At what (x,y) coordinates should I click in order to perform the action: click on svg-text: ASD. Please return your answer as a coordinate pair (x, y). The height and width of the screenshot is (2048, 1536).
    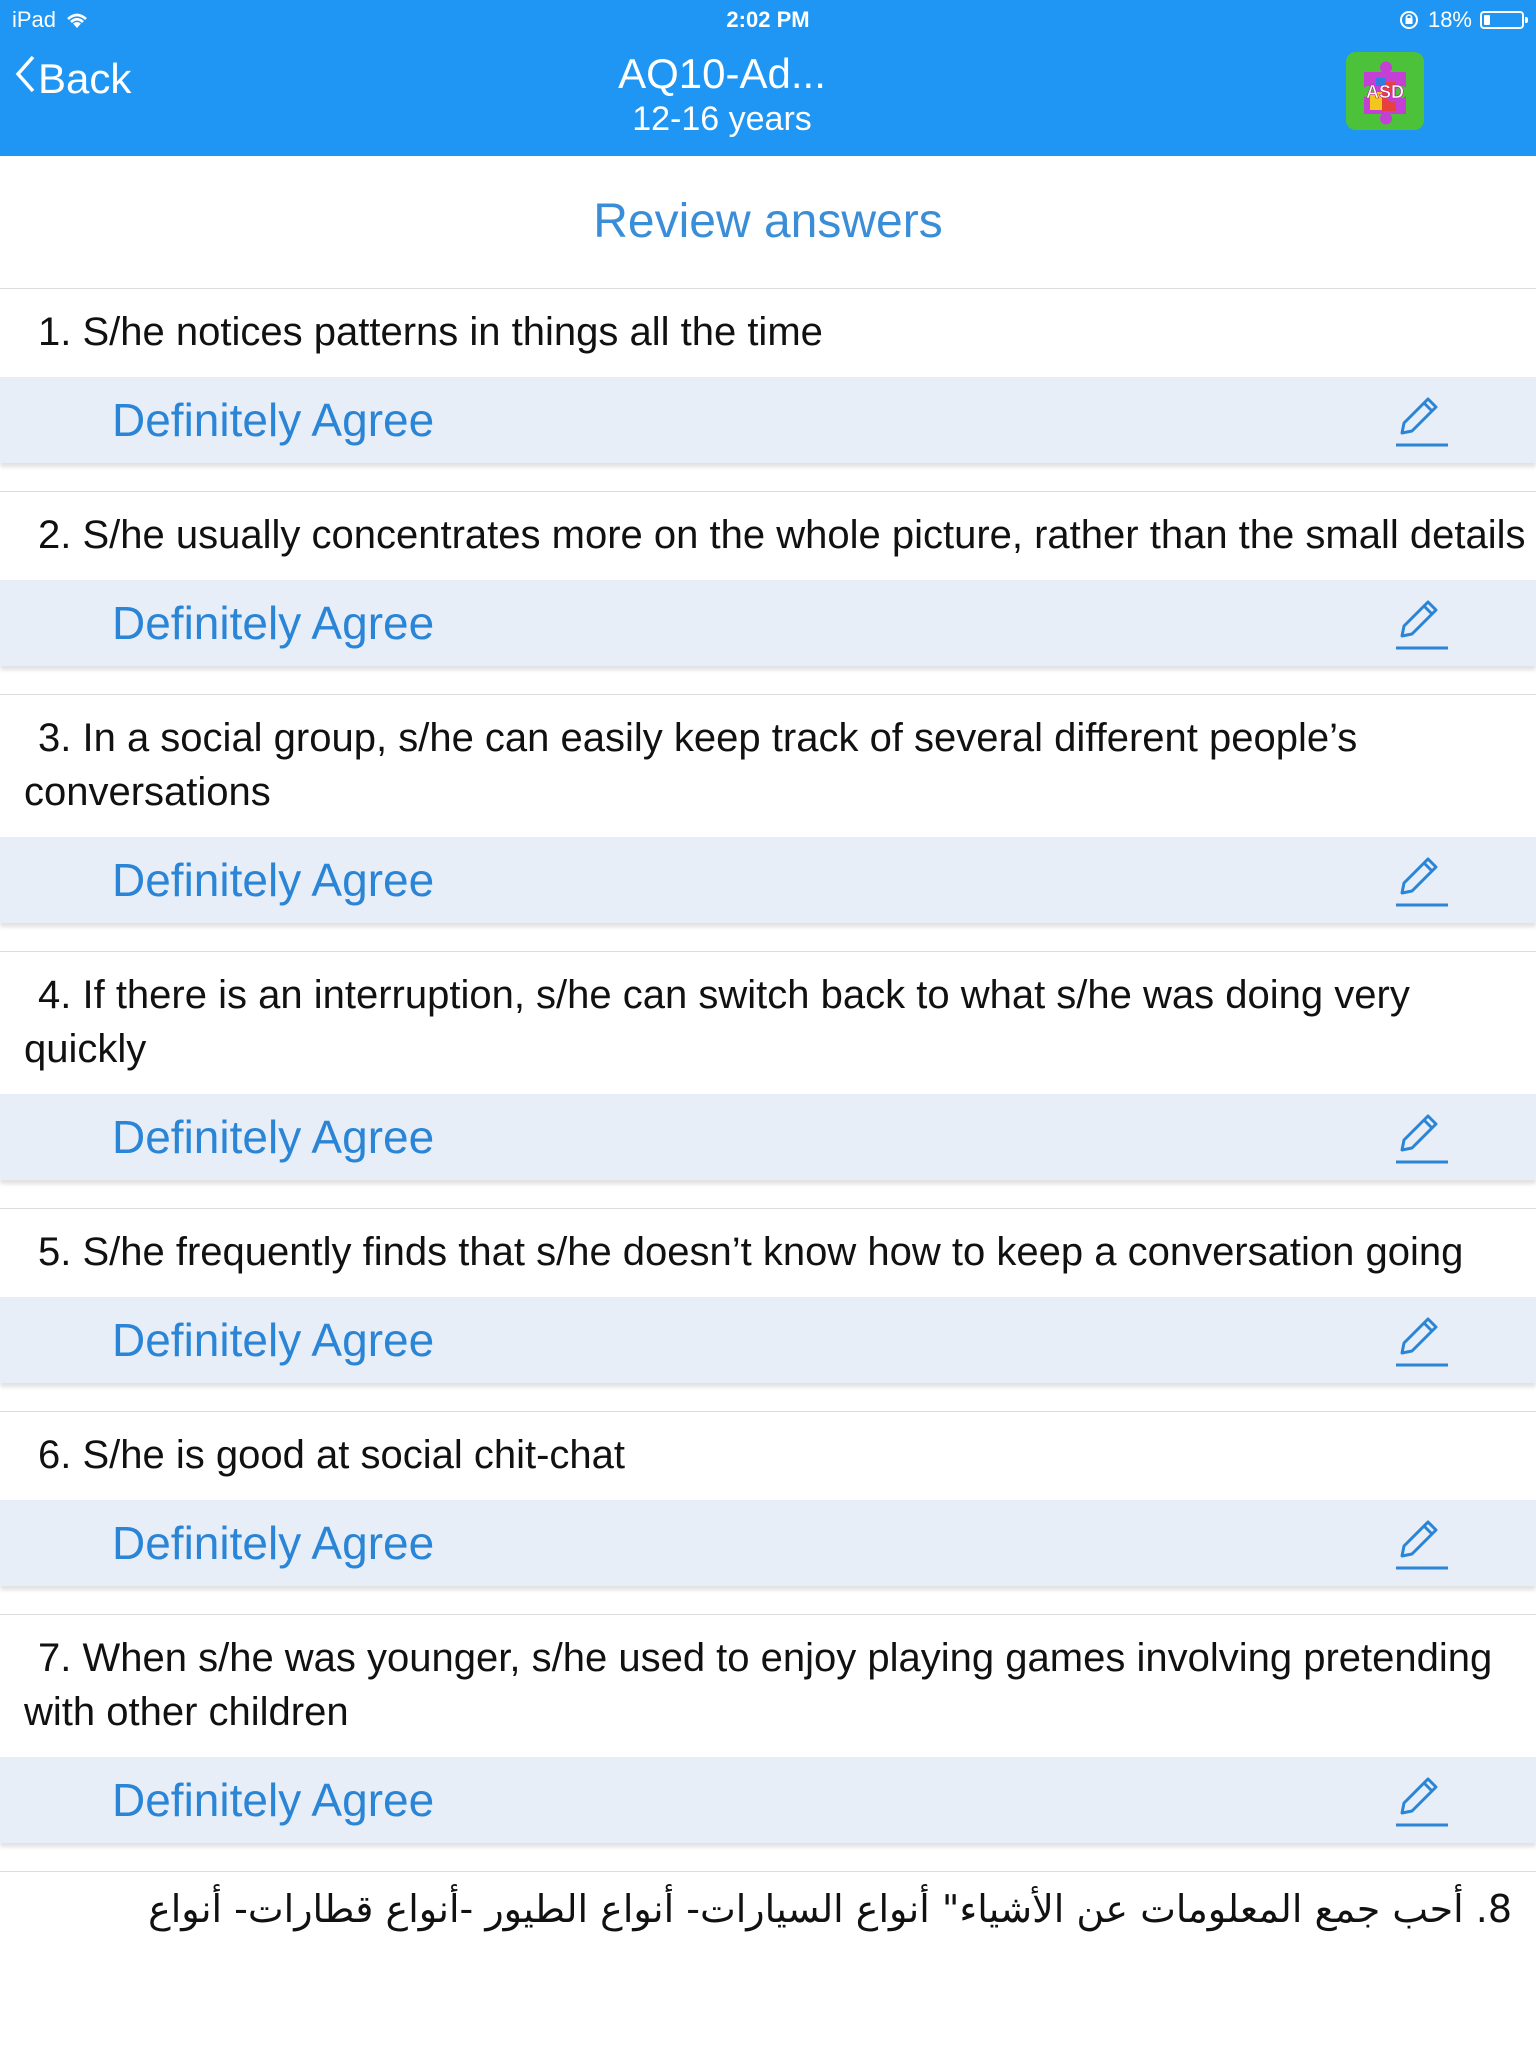
    Looking at the image, I should click on (1385, 92).